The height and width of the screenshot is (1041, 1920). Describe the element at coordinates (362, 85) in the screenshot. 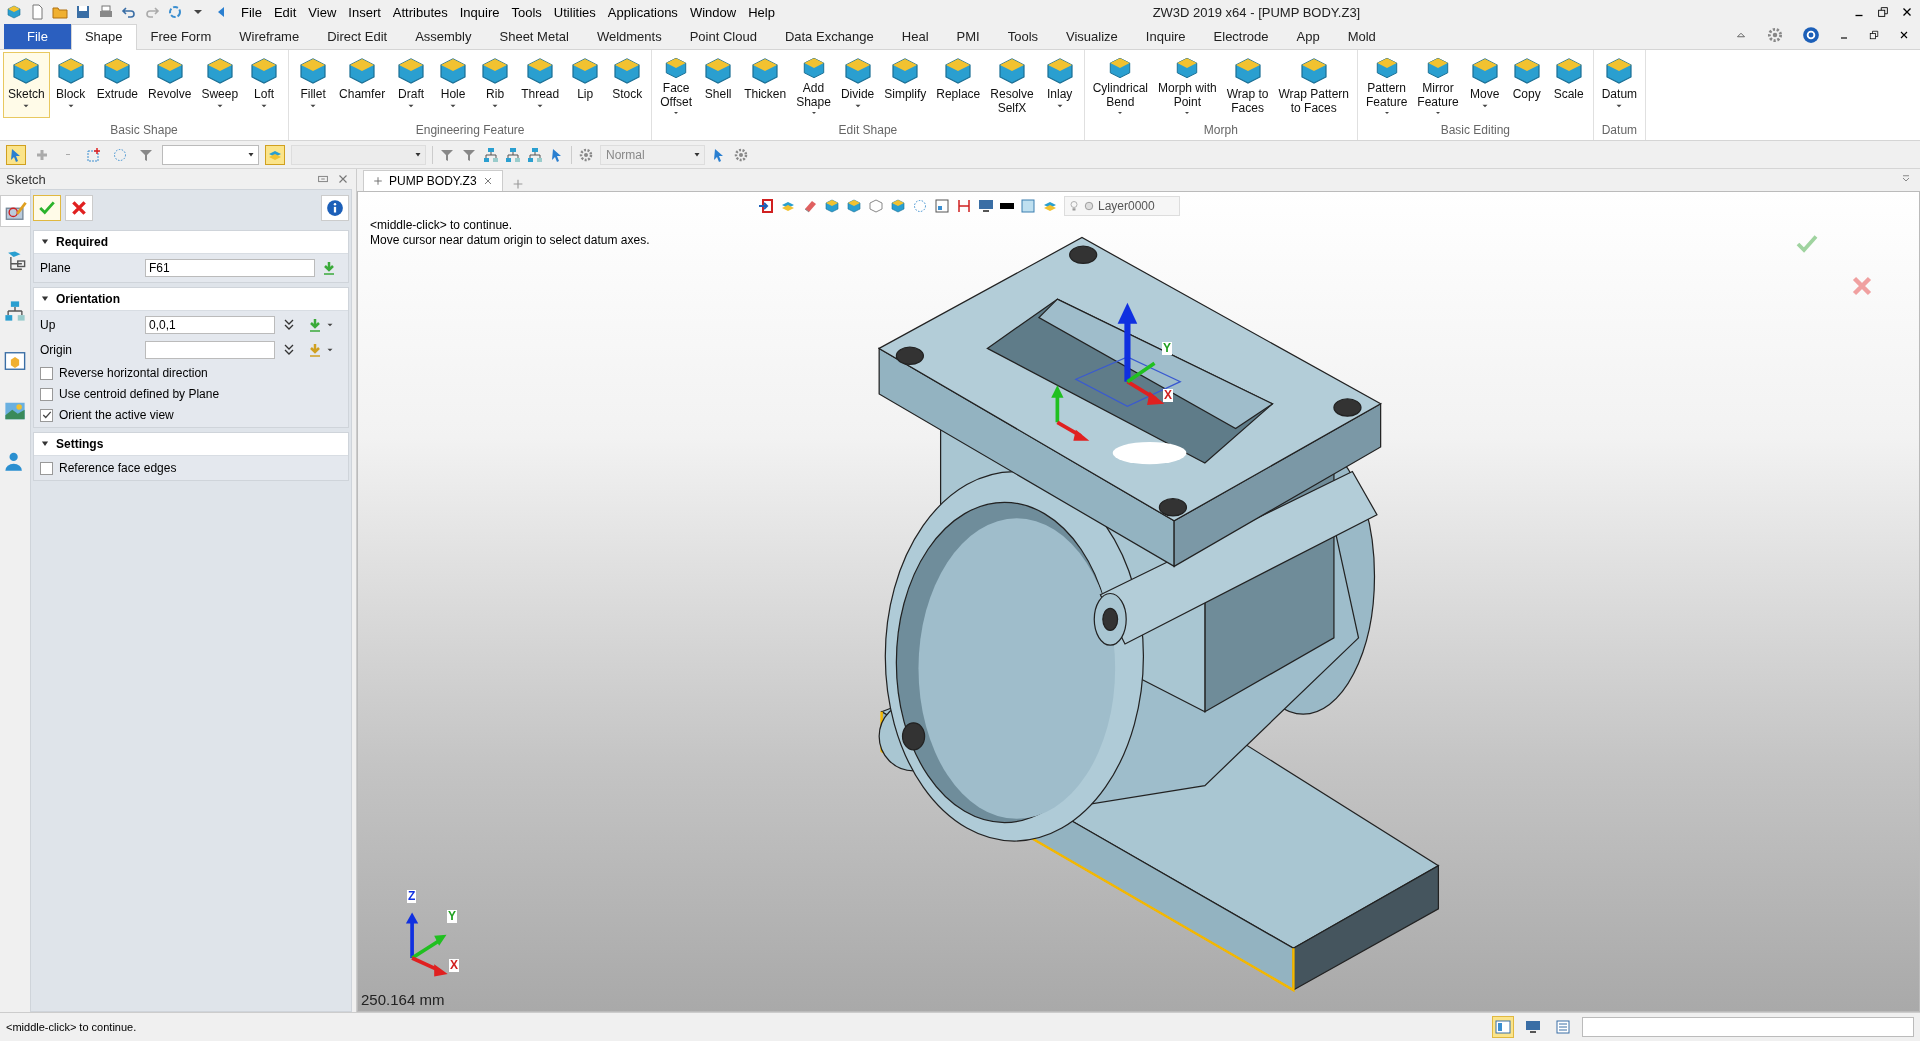

I see `ribbon-button: Chamfer` at that location.